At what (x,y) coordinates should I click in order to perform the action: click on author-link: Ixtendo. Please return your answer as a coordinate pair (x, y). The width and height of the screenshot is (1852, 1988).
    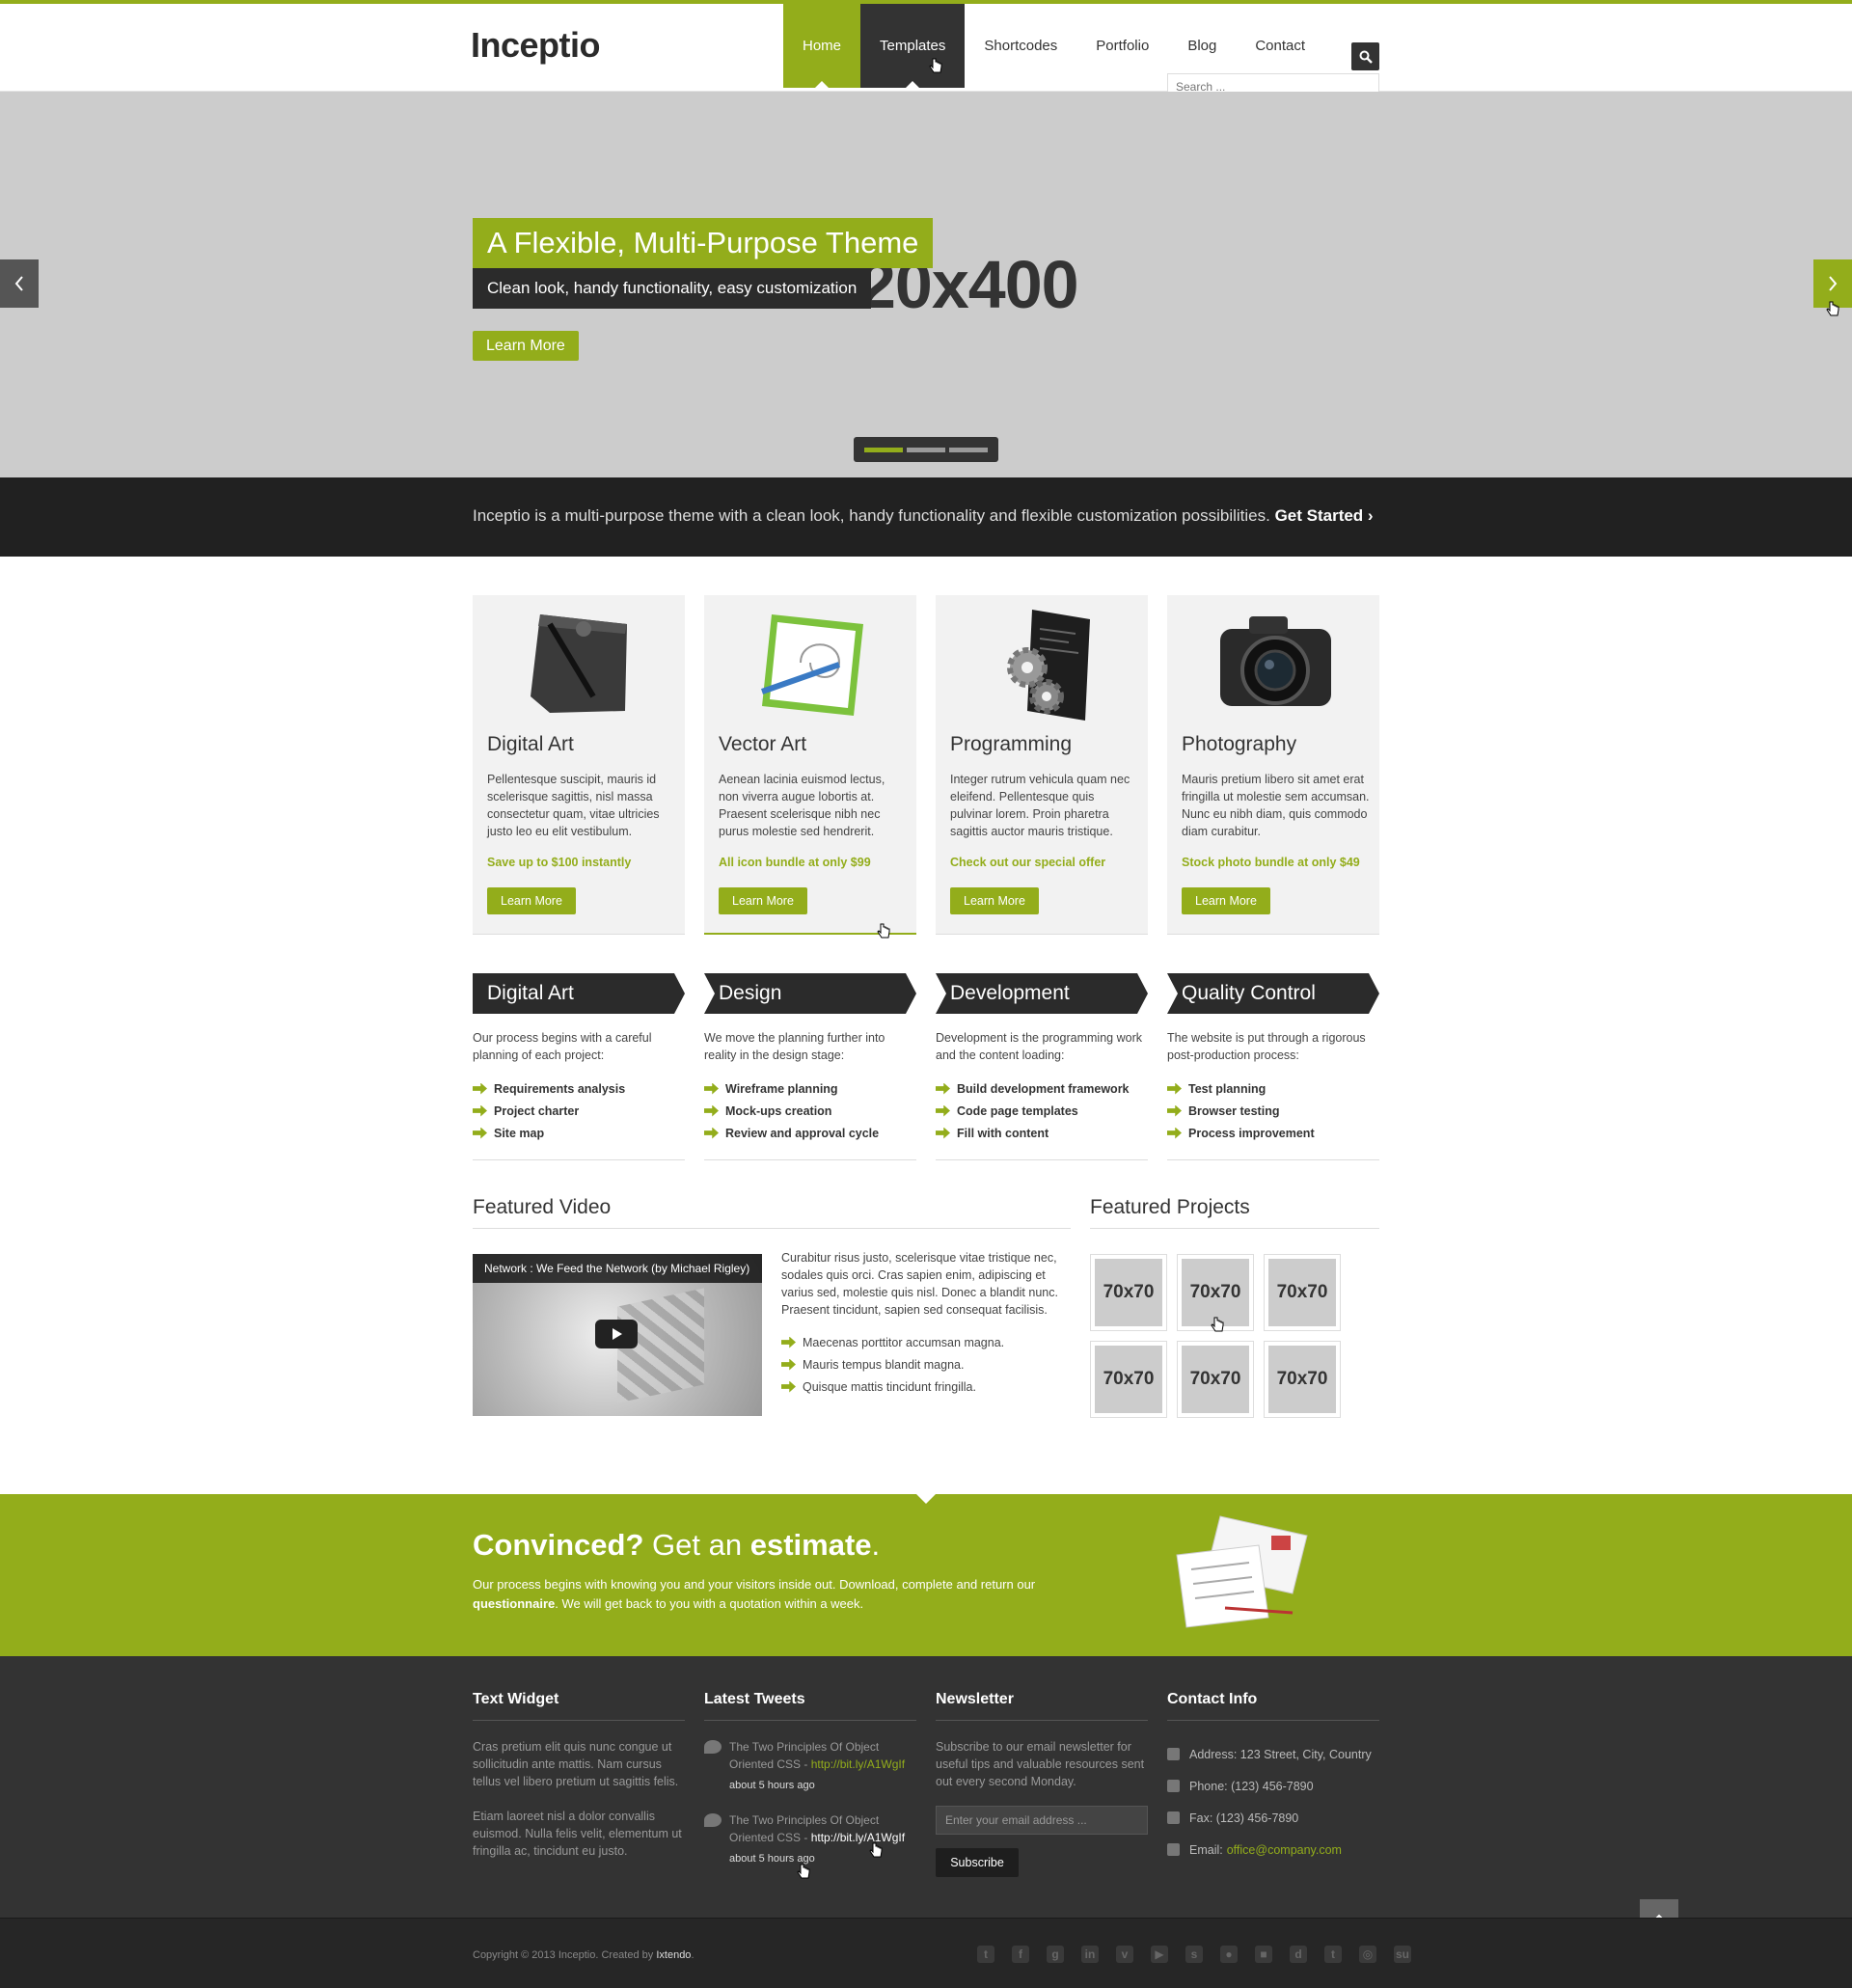
    Looking at the image, I should click on (674, 1955).